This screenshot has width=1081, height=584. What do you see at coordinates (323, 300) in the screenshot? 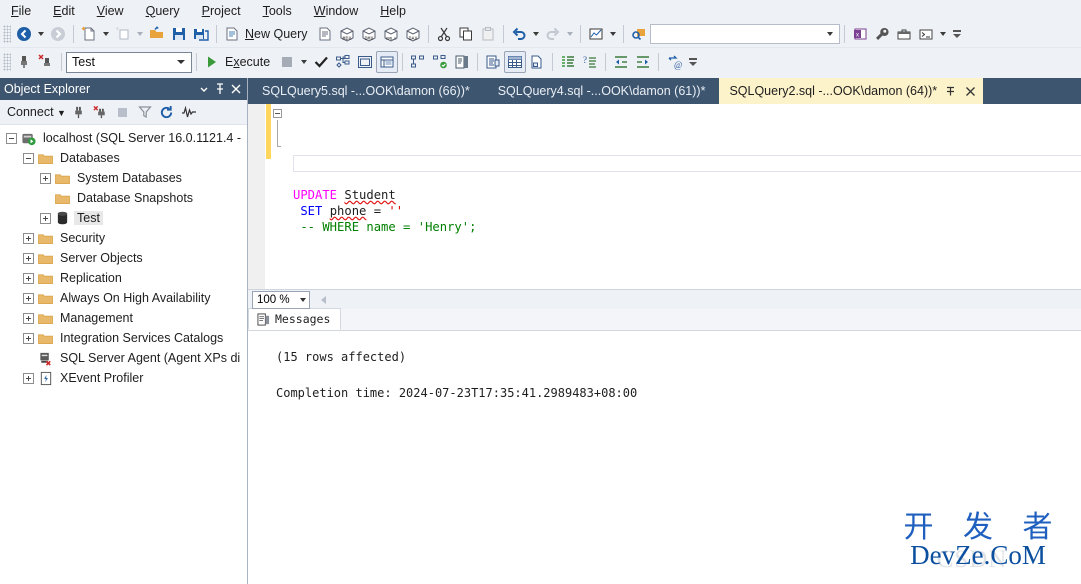
I see `scroll-left-icon` at bounding box center [323, 300].